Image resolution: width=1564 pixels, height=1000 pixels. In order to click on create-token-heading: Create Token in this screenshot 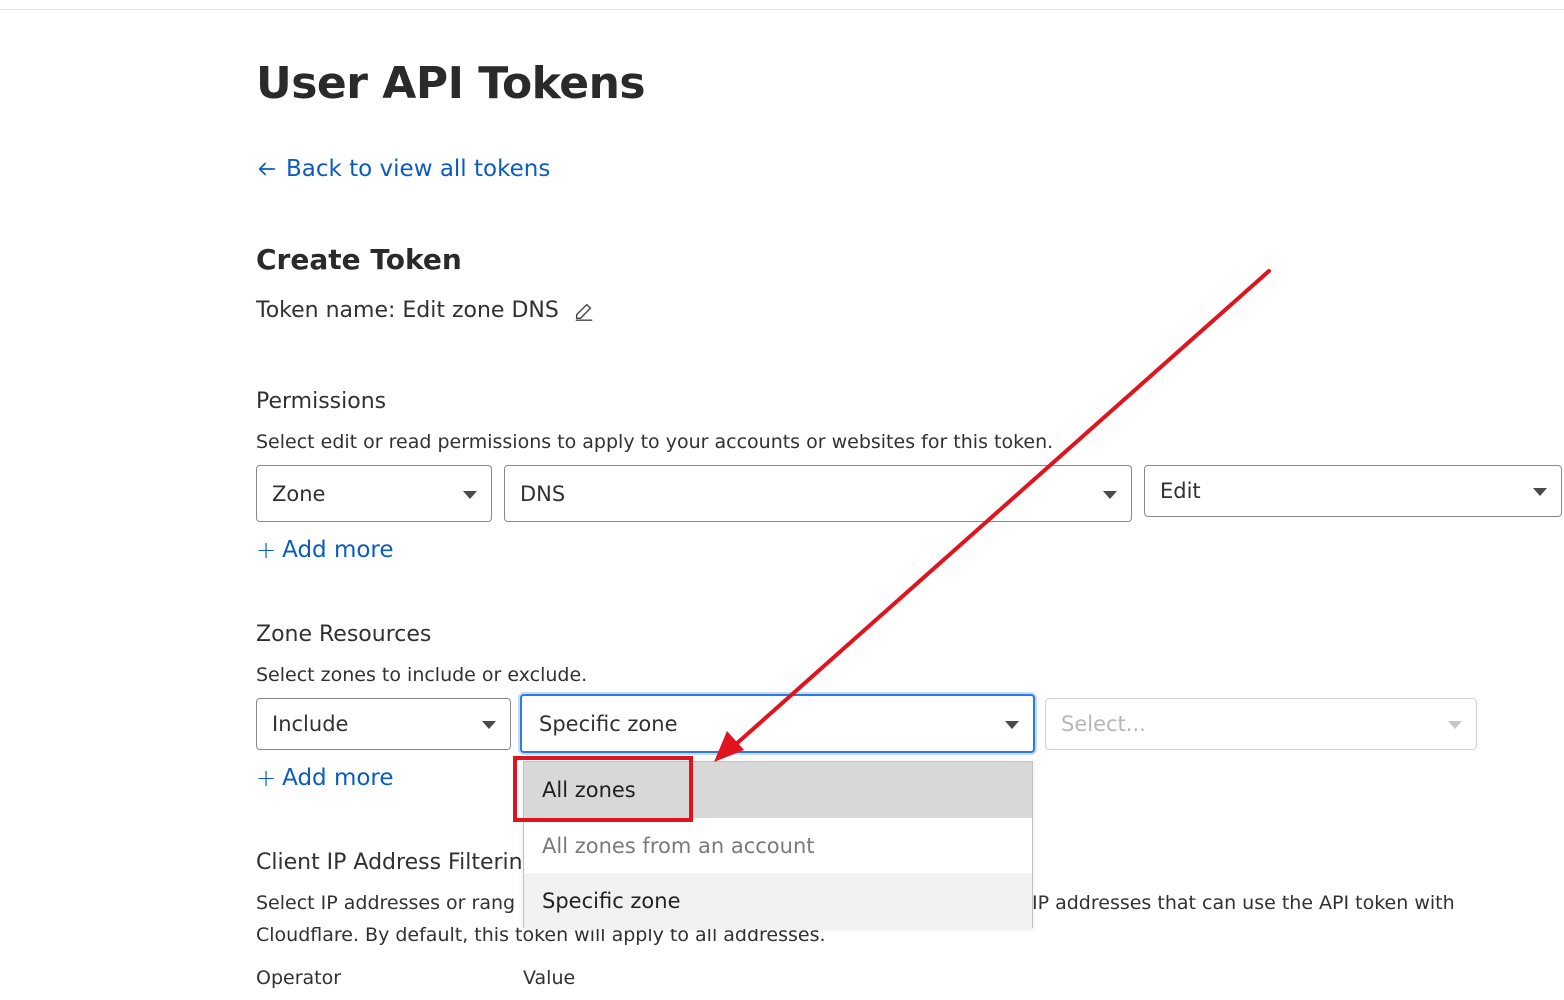, I will do `click(359, 259)`.